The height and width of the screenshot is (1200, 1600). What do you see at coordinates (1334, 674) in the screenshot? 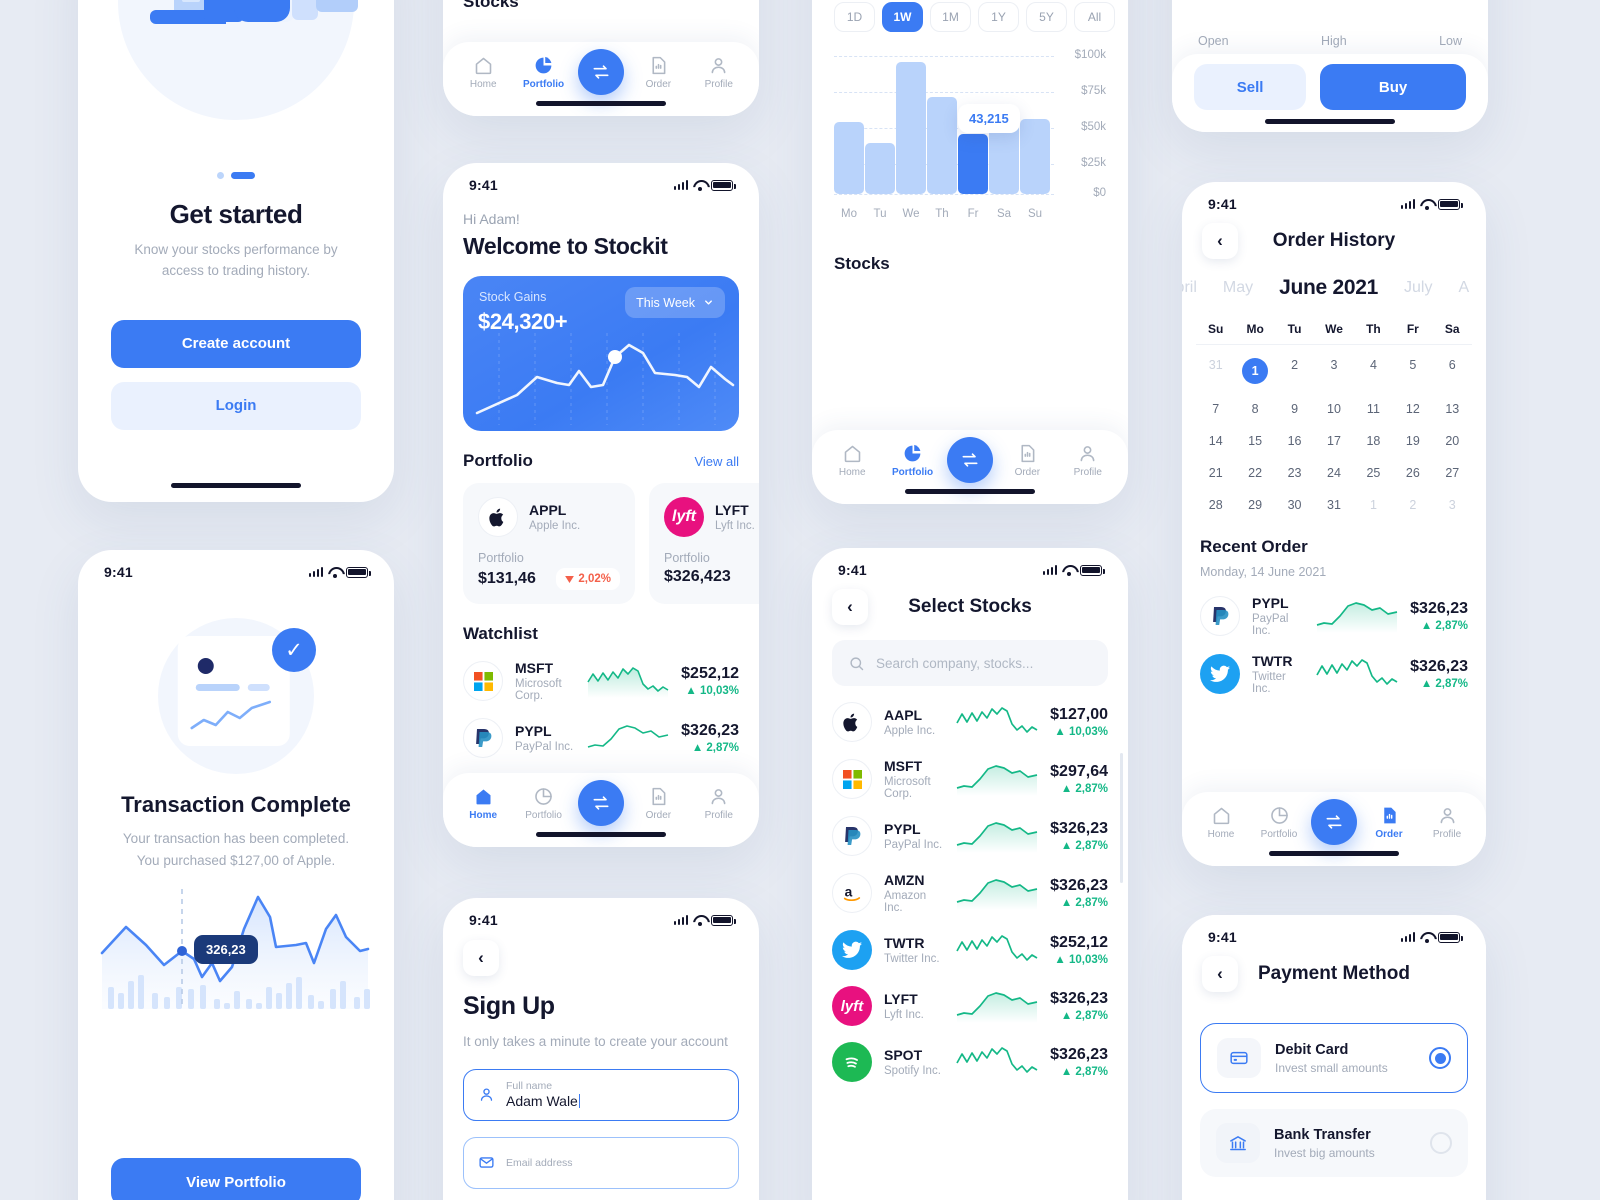
I see `order-row: TWTR Twitter Inc. $326,23 ▲ 2,87%` at bounding box center [1334, 674].